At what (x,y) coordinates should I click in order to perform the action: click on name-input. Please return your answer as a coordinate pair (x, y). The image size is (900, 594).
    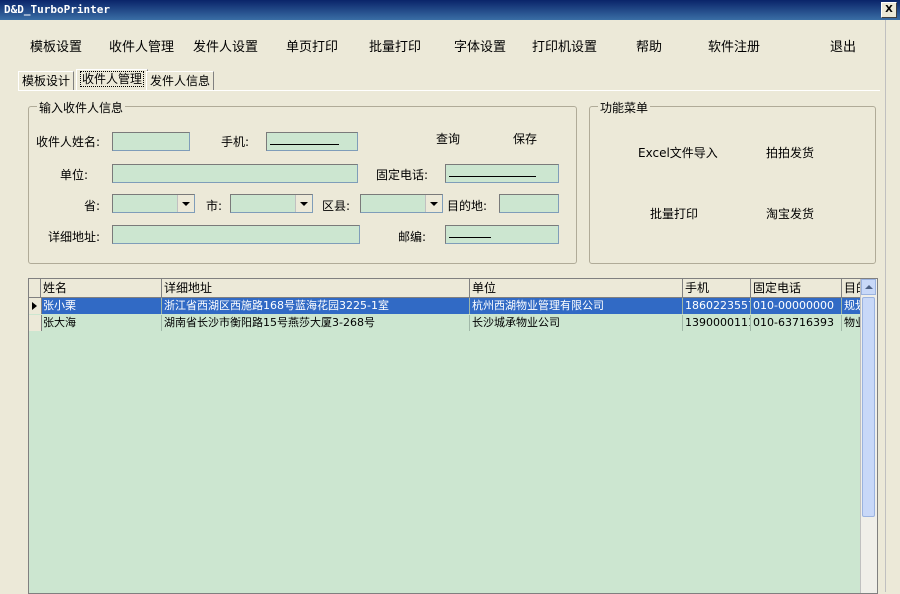
    Looking at the image, I should click on (151, 141).